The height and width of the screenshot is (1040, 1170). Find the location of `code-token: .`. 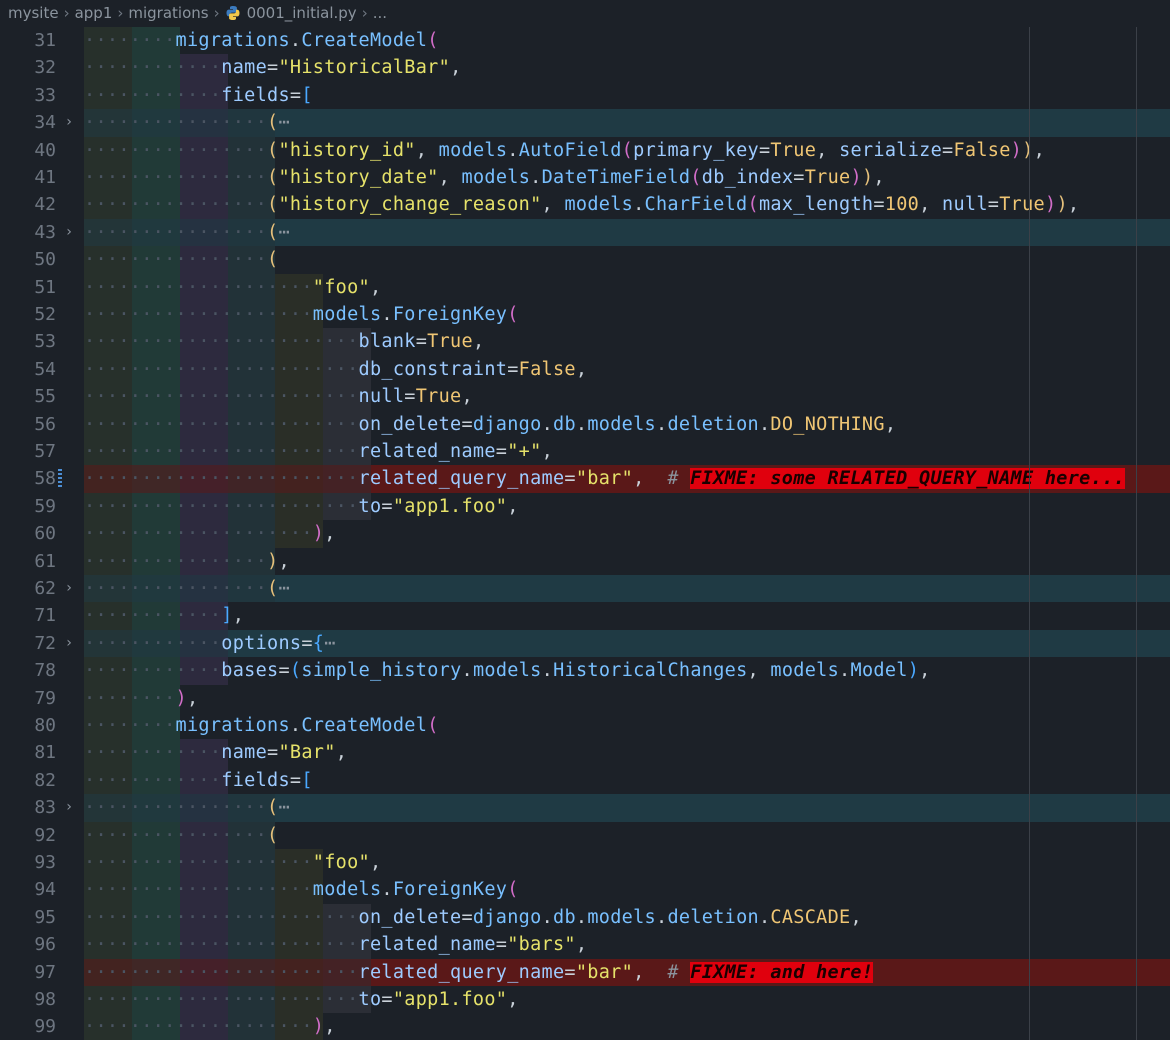

code-token: . is located at coordinates (764, 424).